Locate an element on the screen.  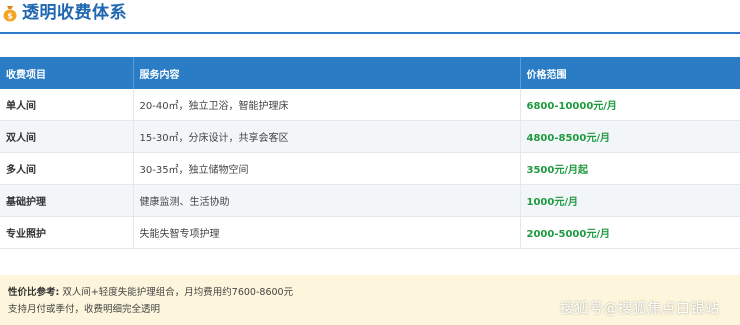
row-price: 1000元/月 is located at coordinates (630, 200).